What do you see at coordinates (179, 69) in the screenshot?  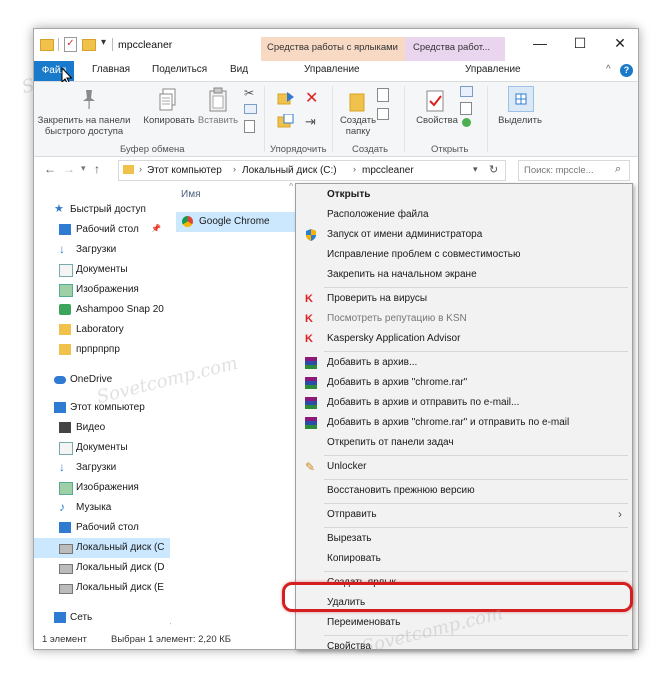 I see `tab-share: Поделиться` at bounding box center [179, 69].